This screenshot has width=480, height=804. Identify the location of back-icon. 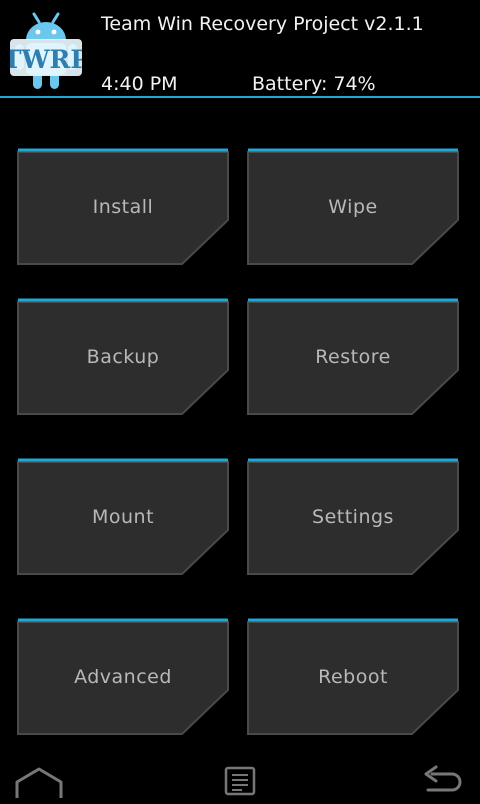
(443, 778).